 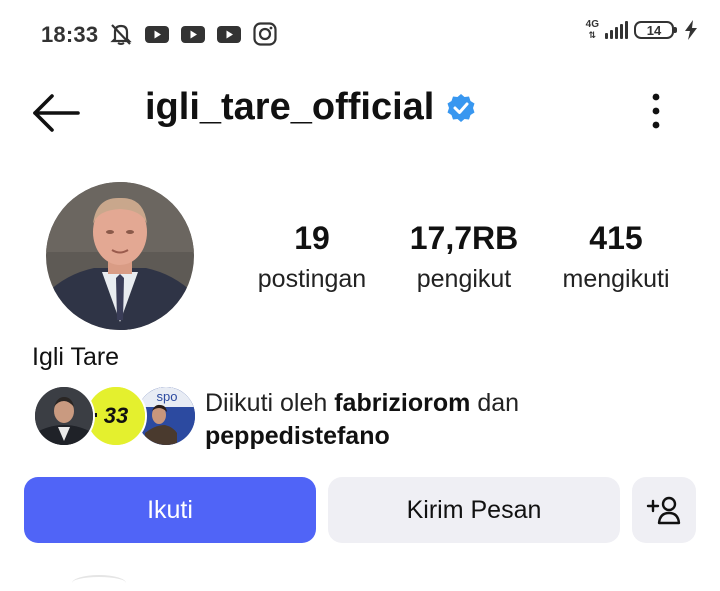 What do you see at coordinates (402, 403) in the screenshot?
I see `mutual-username-1: fabriziorom` at bounding box center [402, 403].